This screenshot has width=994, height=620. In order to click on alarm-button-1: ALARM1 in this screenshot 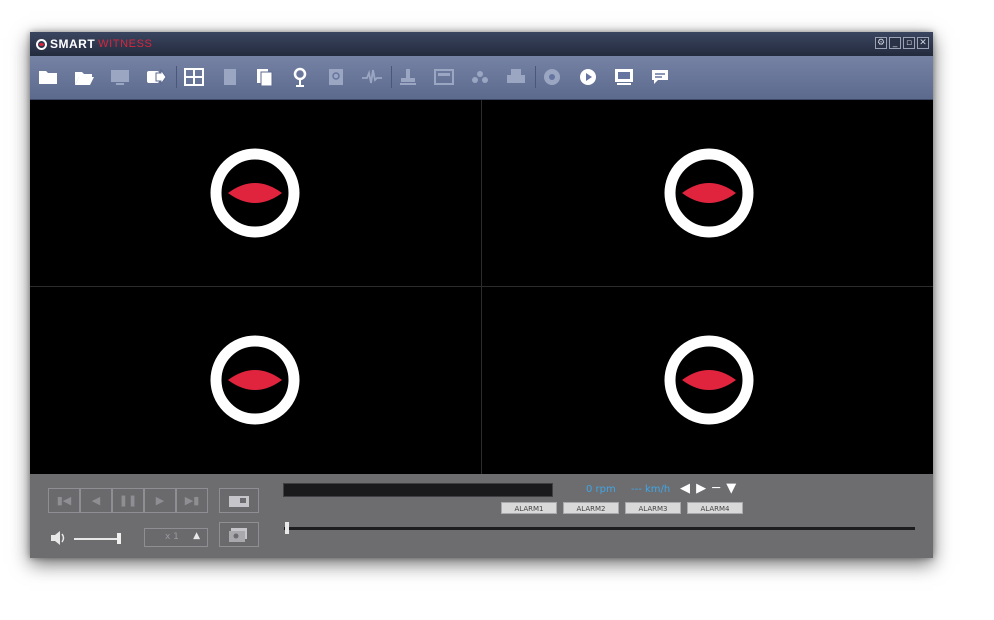, I will do `click(529, 508)`.